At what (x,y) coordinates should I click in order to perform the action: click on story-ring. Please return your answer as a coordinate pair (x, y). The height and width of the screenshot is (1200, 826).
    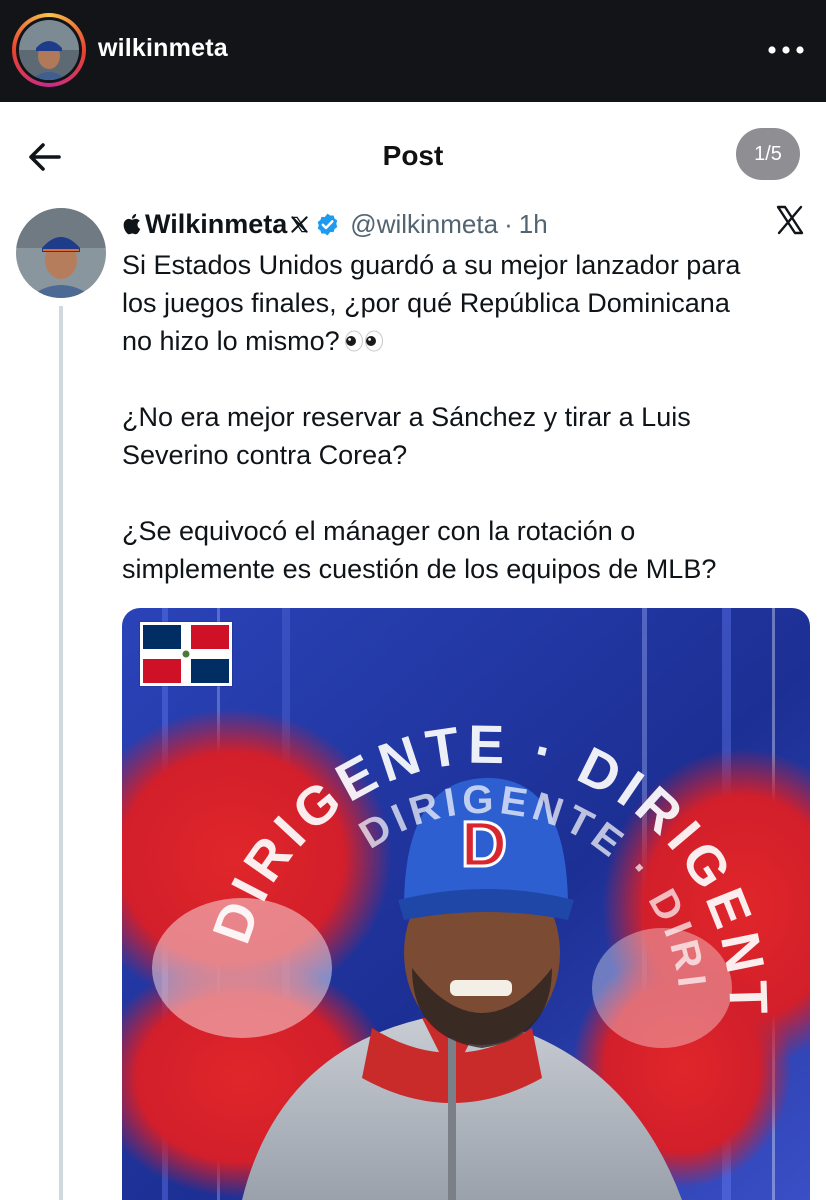
    Looking at the image, I should click on (49, 50).